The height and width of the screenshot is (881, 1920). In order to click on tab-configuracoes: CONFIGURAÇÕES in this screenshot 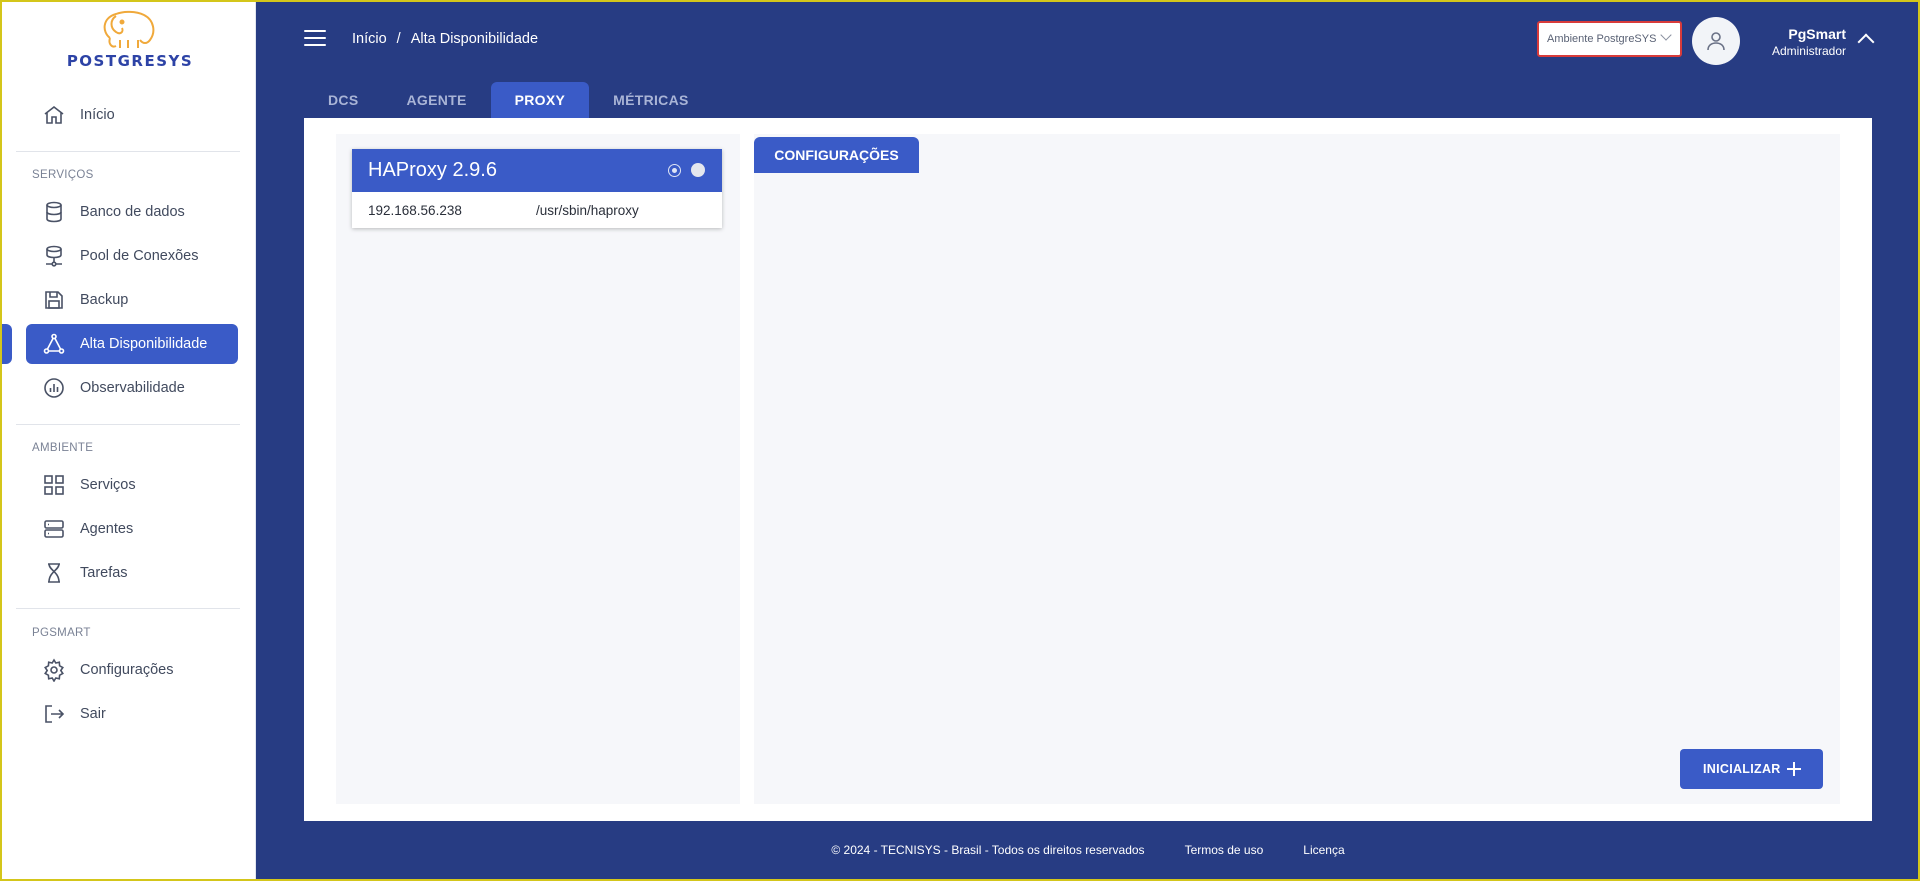, I will do `click(836, 155)`.